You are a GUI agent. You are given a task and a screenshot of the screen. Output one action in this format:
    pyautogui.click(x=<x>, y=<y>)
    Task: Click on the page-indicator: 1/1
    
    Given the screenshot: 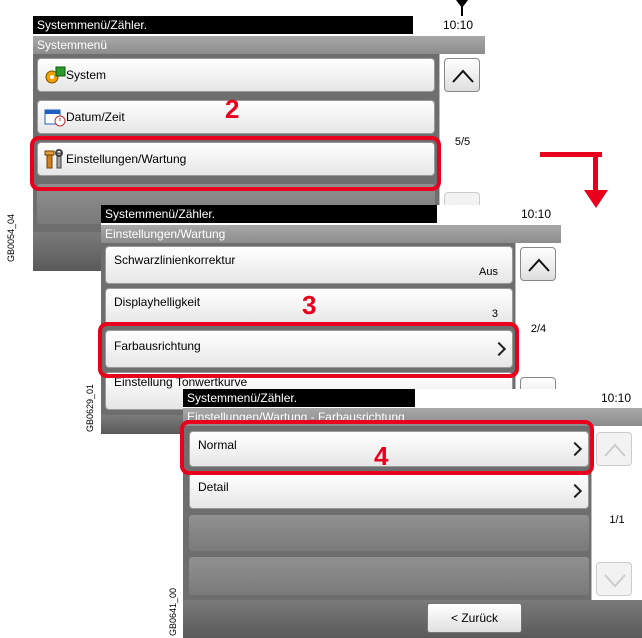 What is the action you would take?
    pyautogui.click(x=617, y=520)
    